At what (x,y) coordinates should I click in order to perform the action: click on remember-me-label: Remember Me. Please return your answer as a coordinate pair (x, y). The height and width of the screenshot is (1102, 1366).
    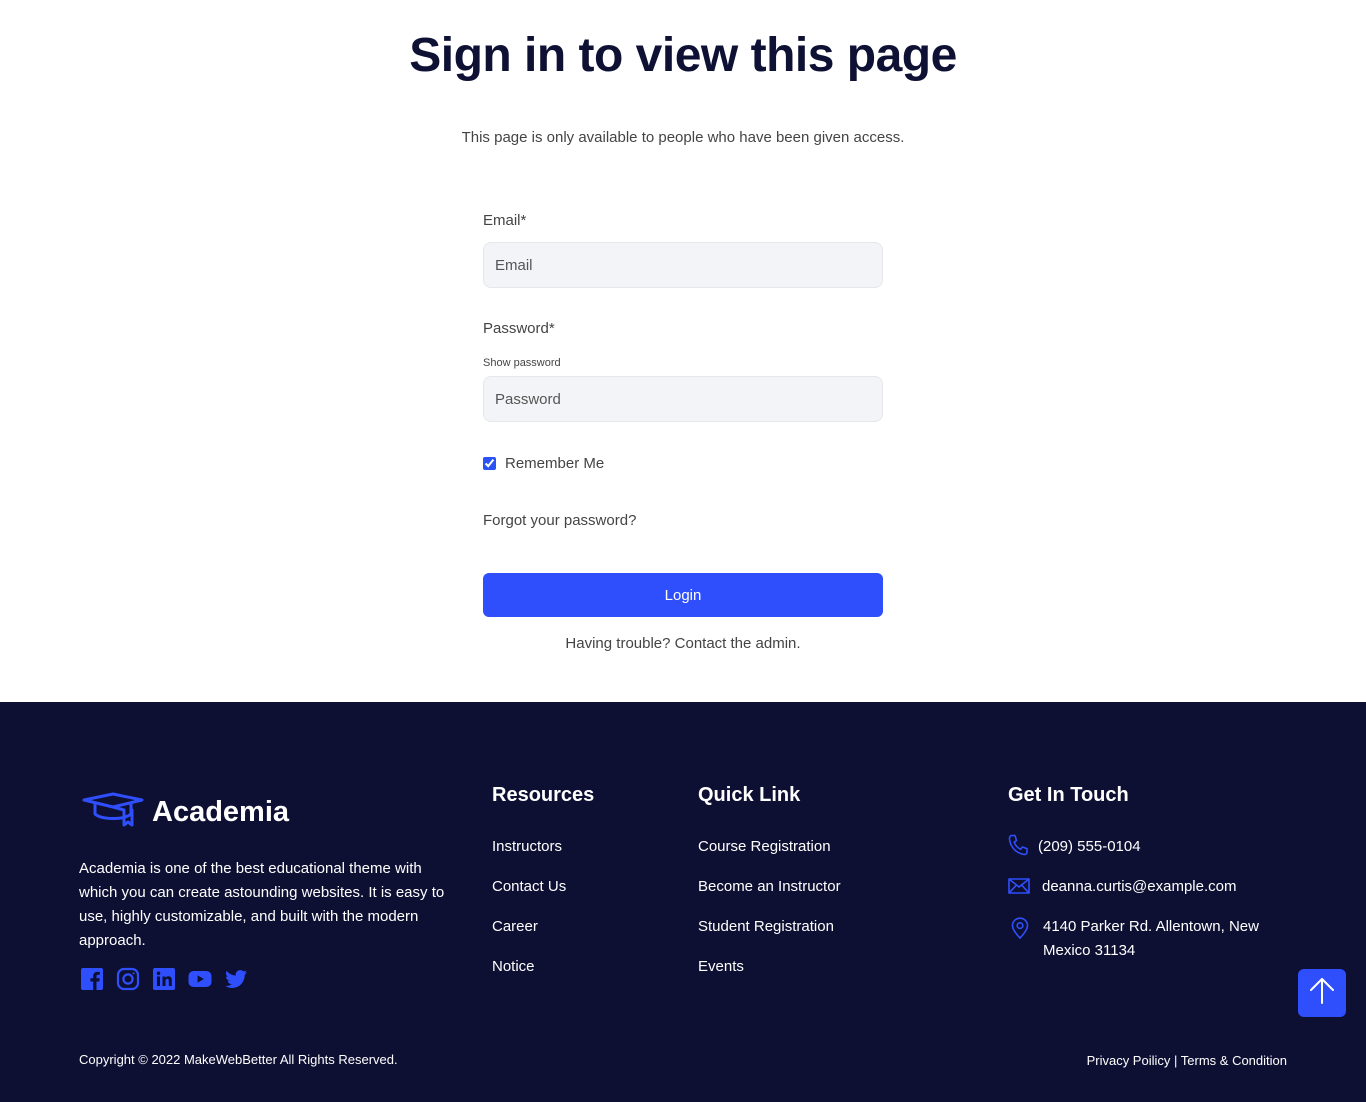
    Looking at the image, I should click on (555, 463).